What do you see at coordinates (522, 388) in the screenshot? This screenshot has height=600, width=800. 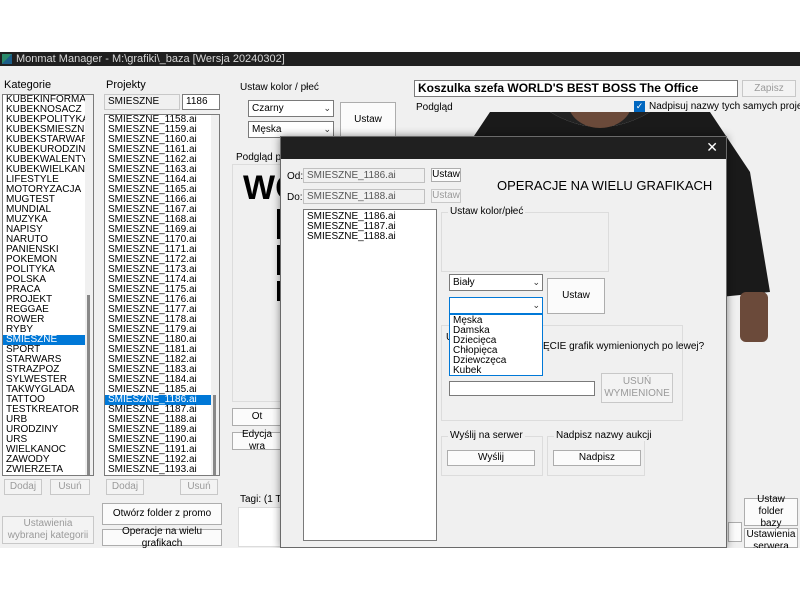 I see `delete-confirm-field` at bounding box center [522, 388].